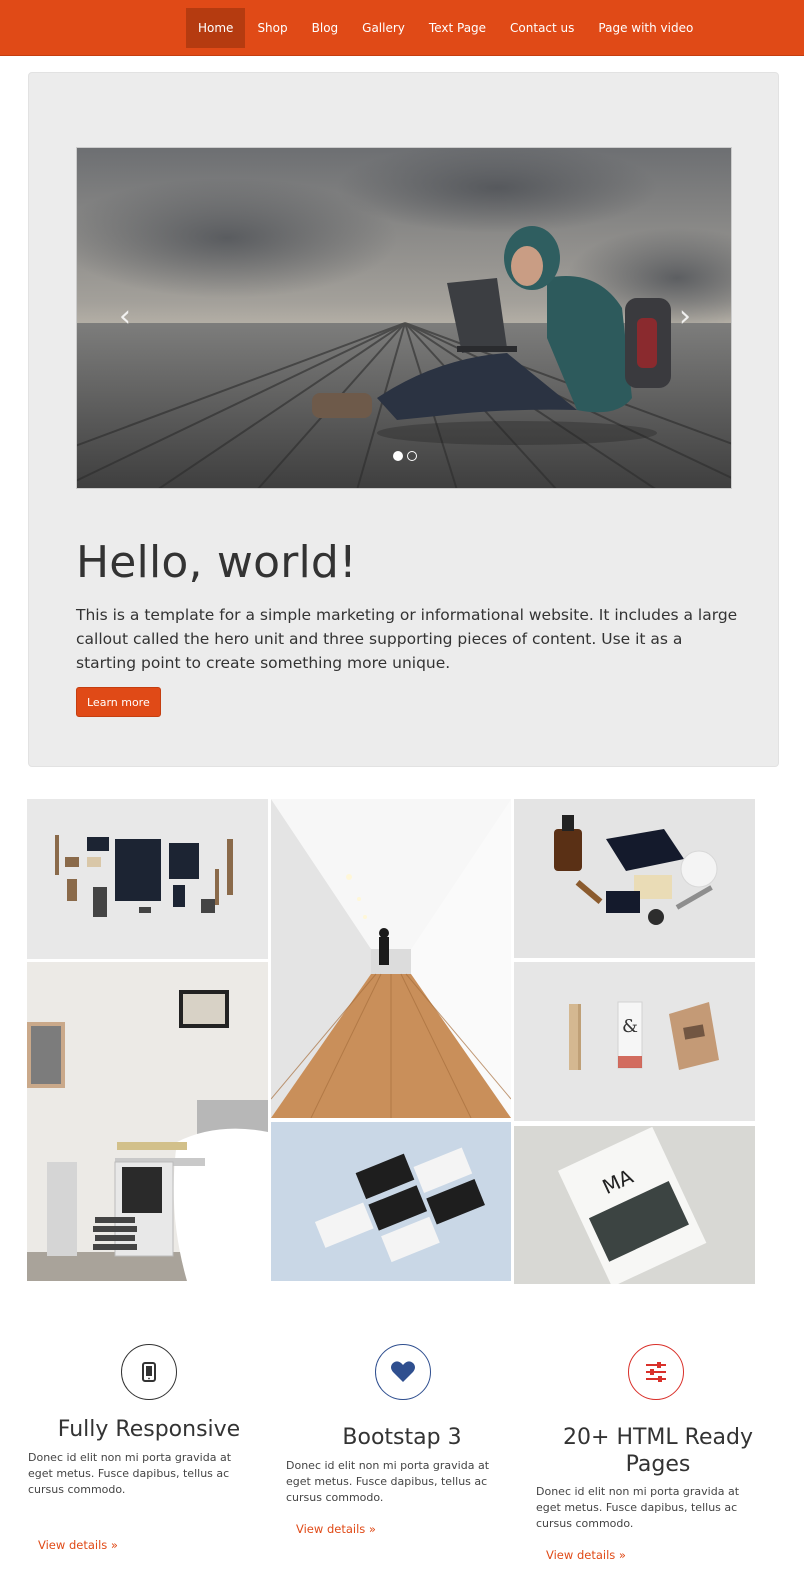 Image resolution: width=804 pixels, height=1578 pixels. I want to click on pins-image: &, so click(634, 1041).